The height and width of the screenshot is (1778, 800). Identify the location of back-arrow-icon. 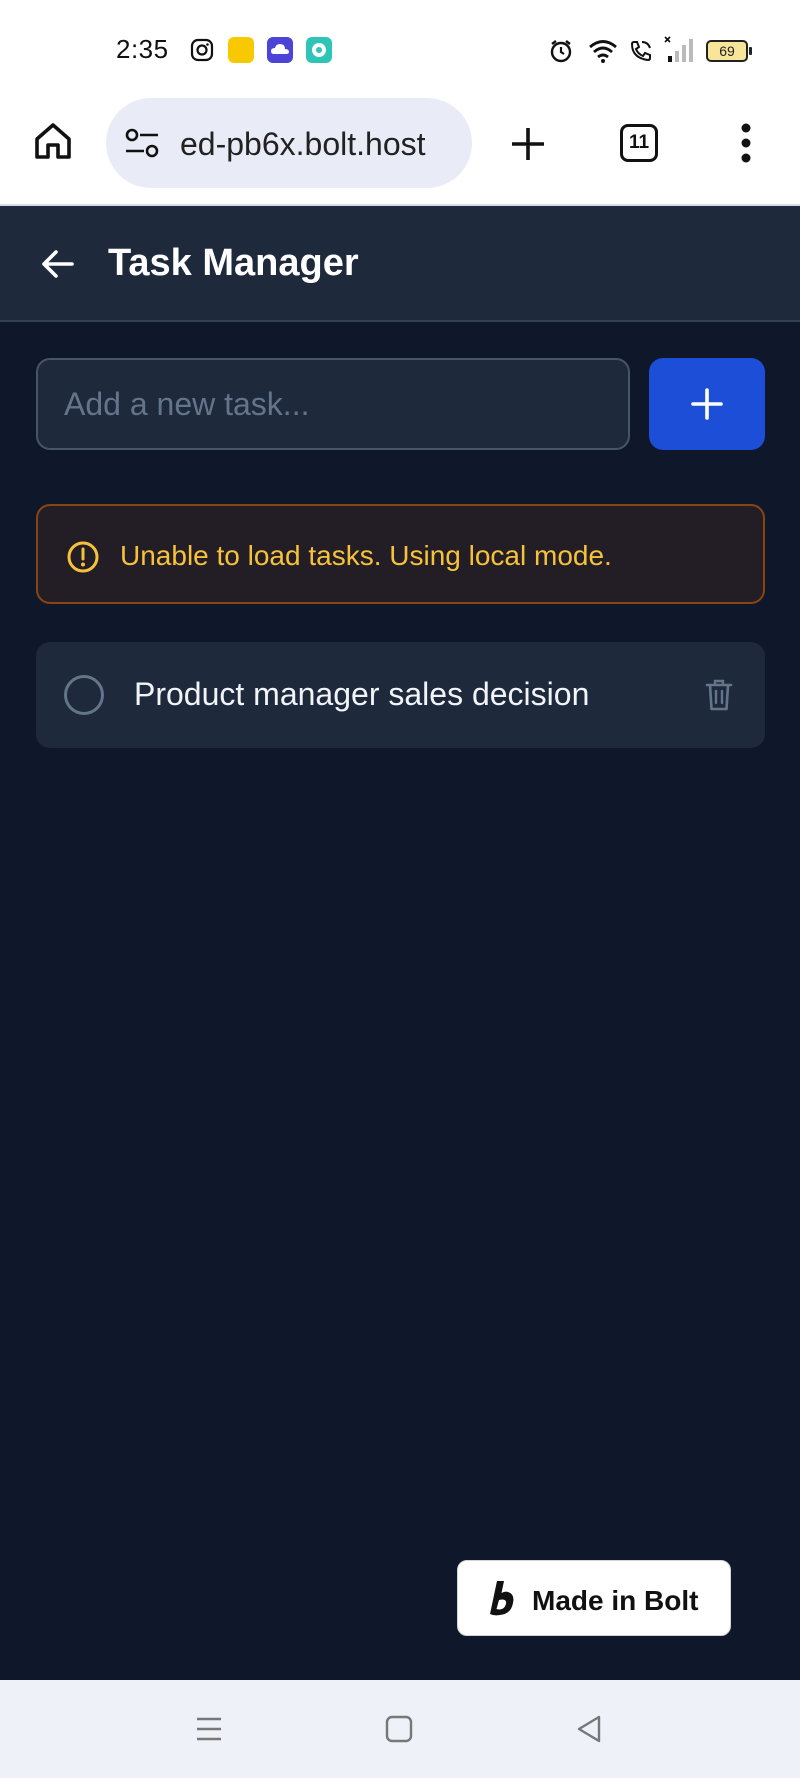
(58, 264).